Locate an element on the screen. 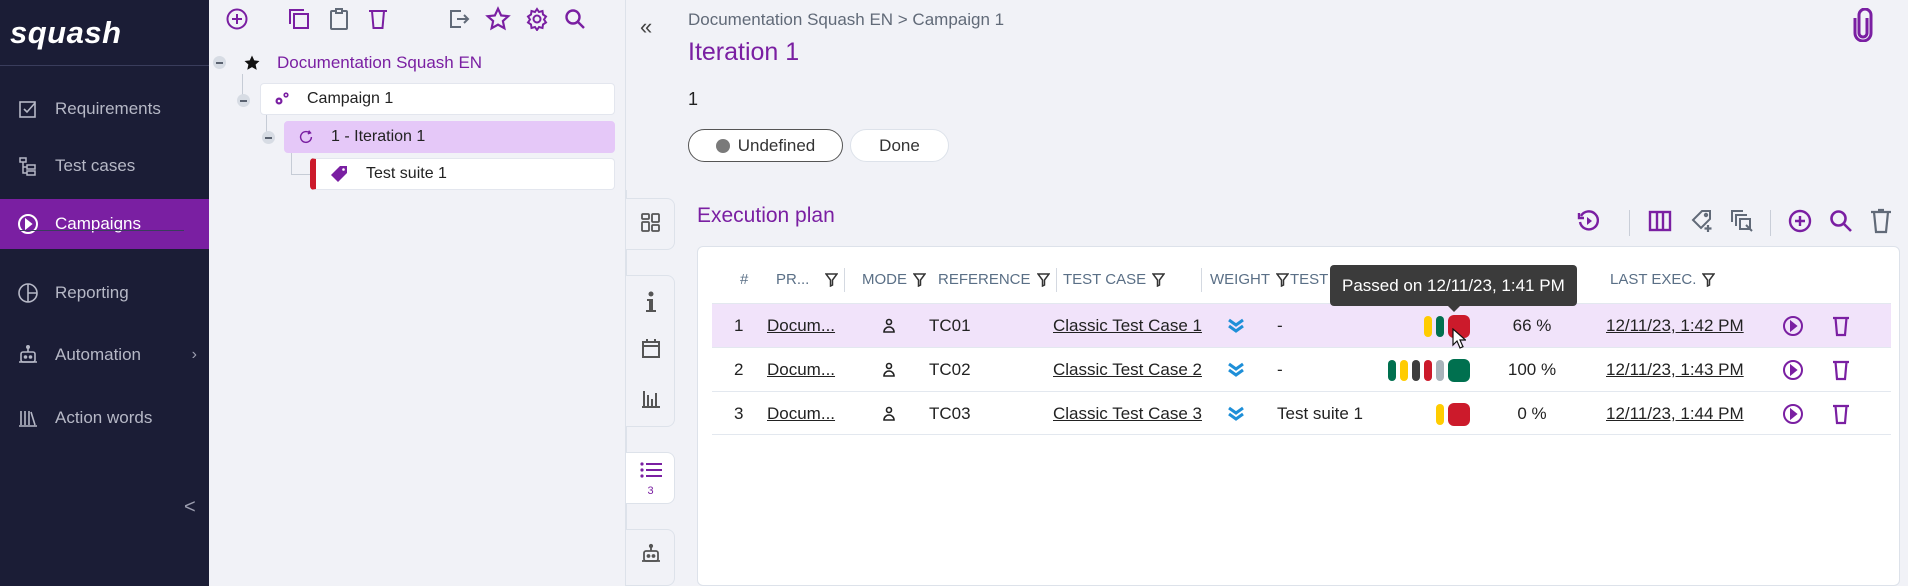  planning-button is located at coordinates (650, 350).